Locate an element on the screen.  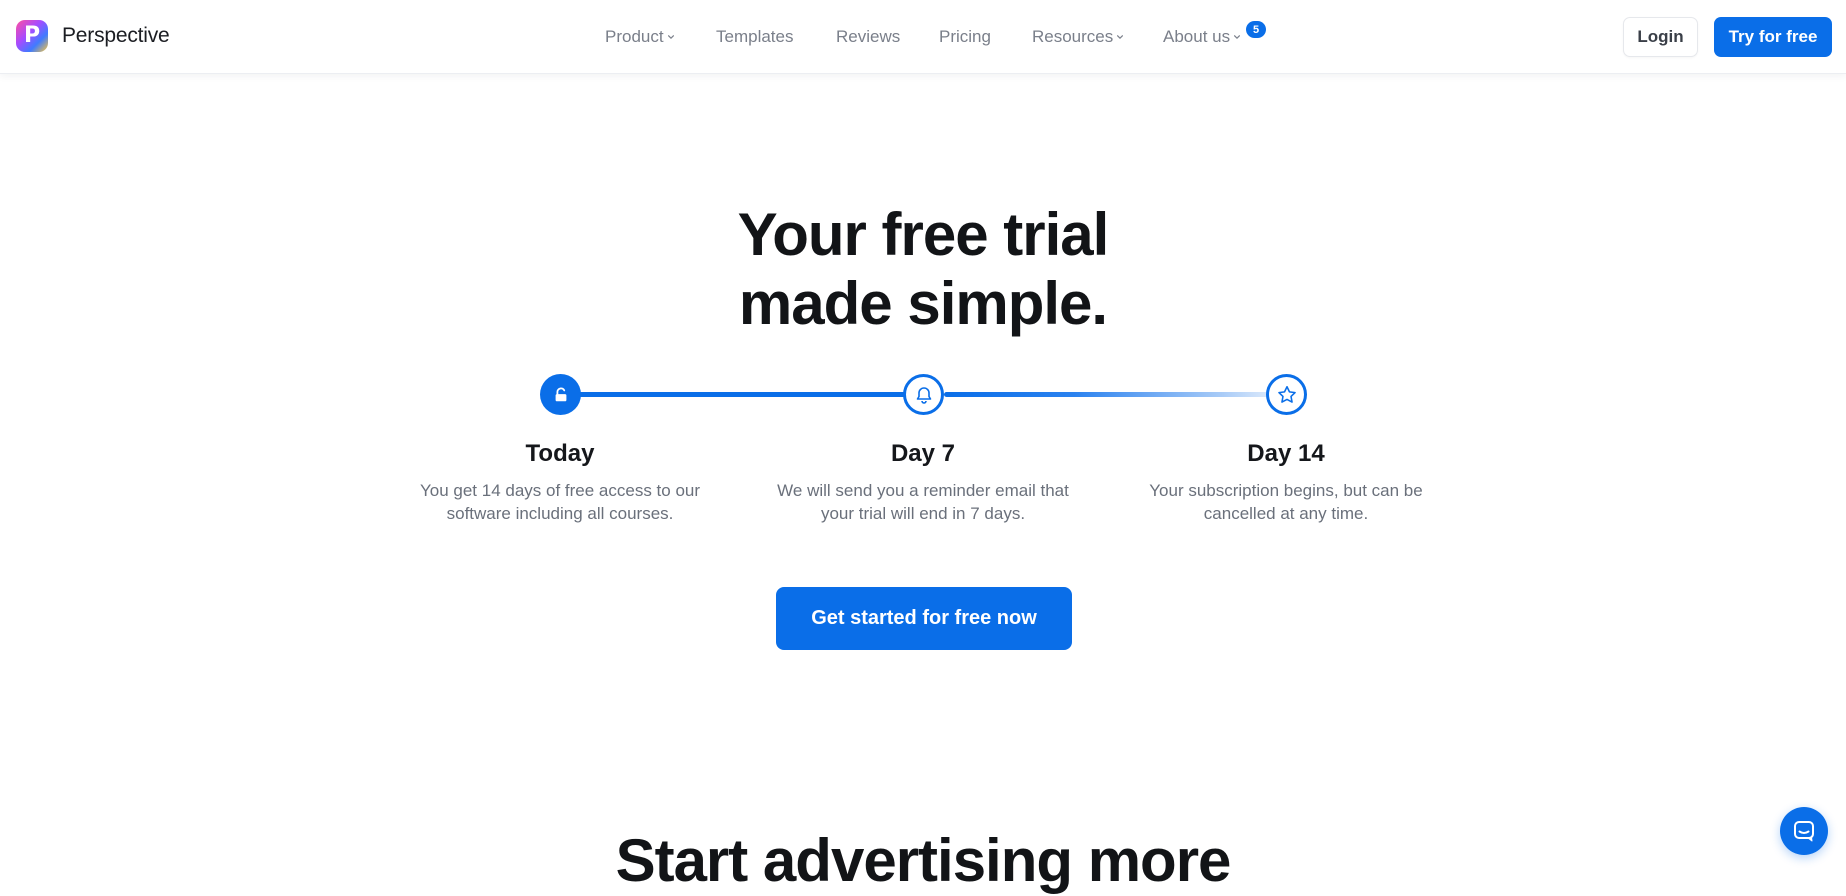
nav-reviews-label: Reviews is located at coordinates (868, 36).